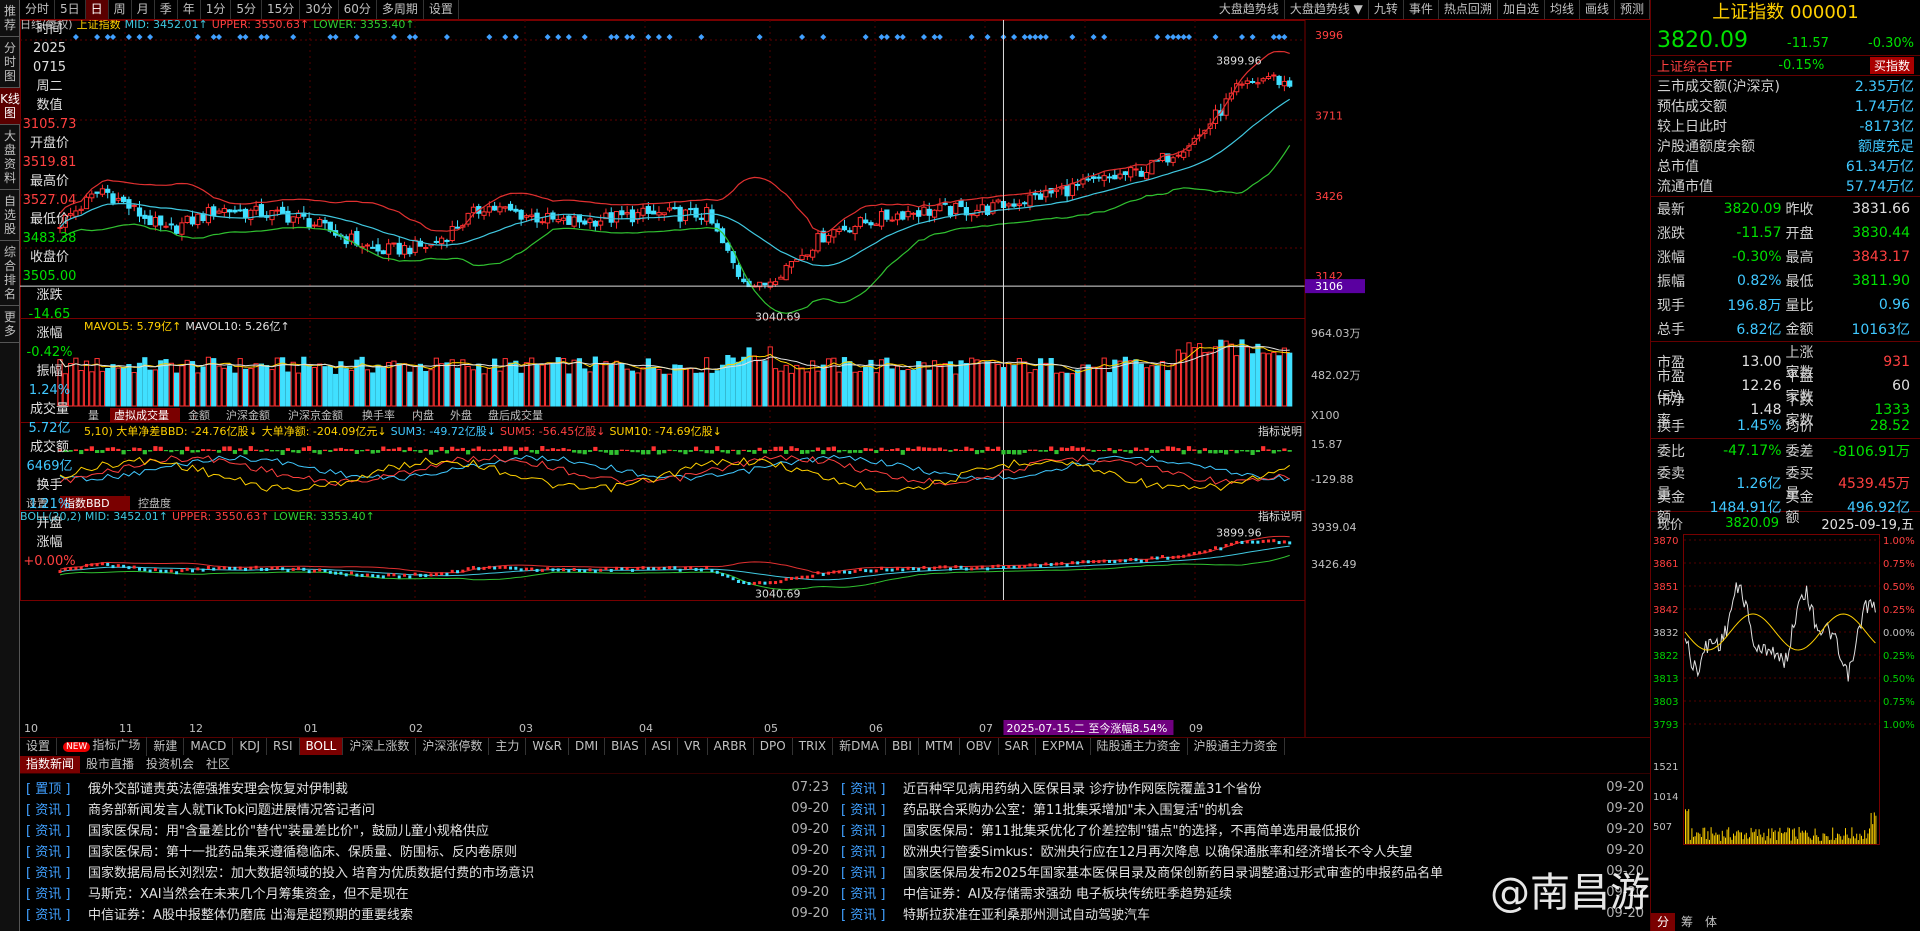  Describe the element at coordinates (1248, 829) in the screenshot. I see `news-title: 国家医保局：第11批集采优化了价差控制"锚点"的选择，不再简单选用最低报价` at that location.